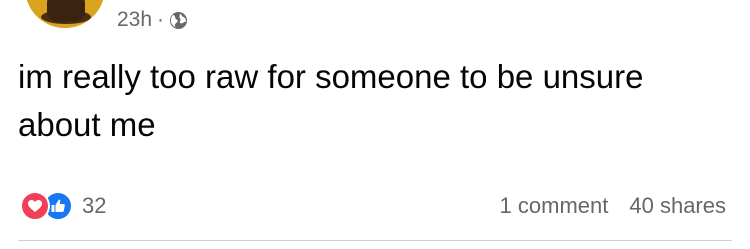 This screenshot has width=750, height=249. Describe the element at coordinates (35, 206) in the screenshot. I see `love-icon` at that location.